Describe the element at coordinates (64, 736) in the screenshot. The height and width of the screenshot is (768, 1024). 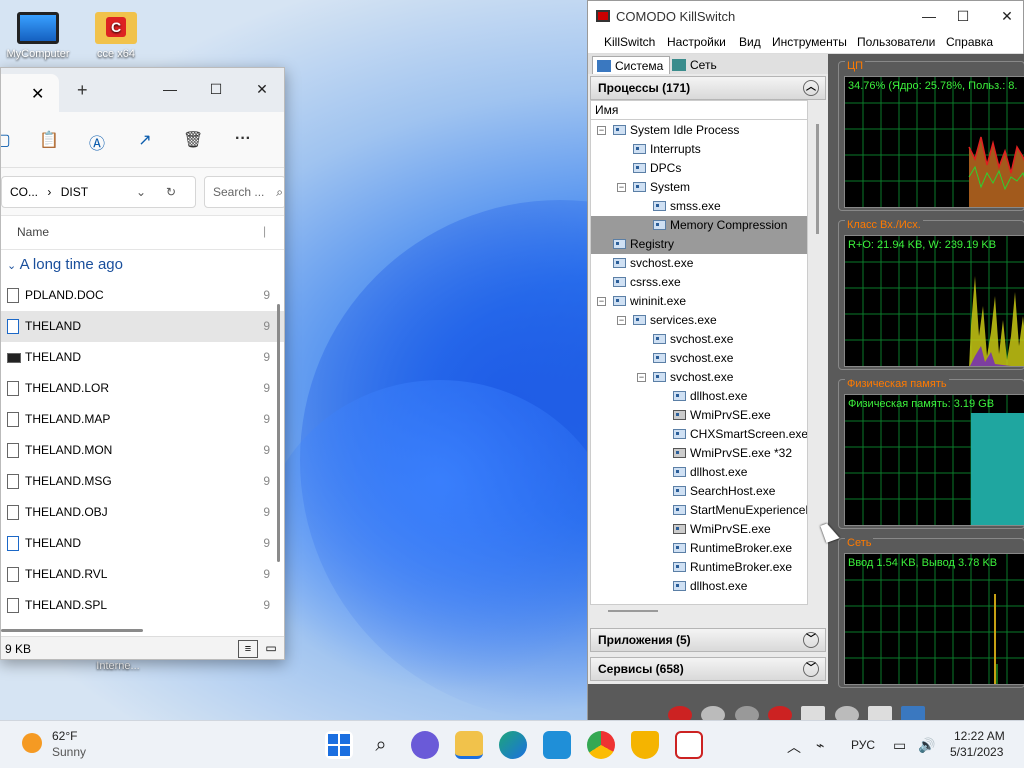
I see `weather-temp: 62°F` at that location.